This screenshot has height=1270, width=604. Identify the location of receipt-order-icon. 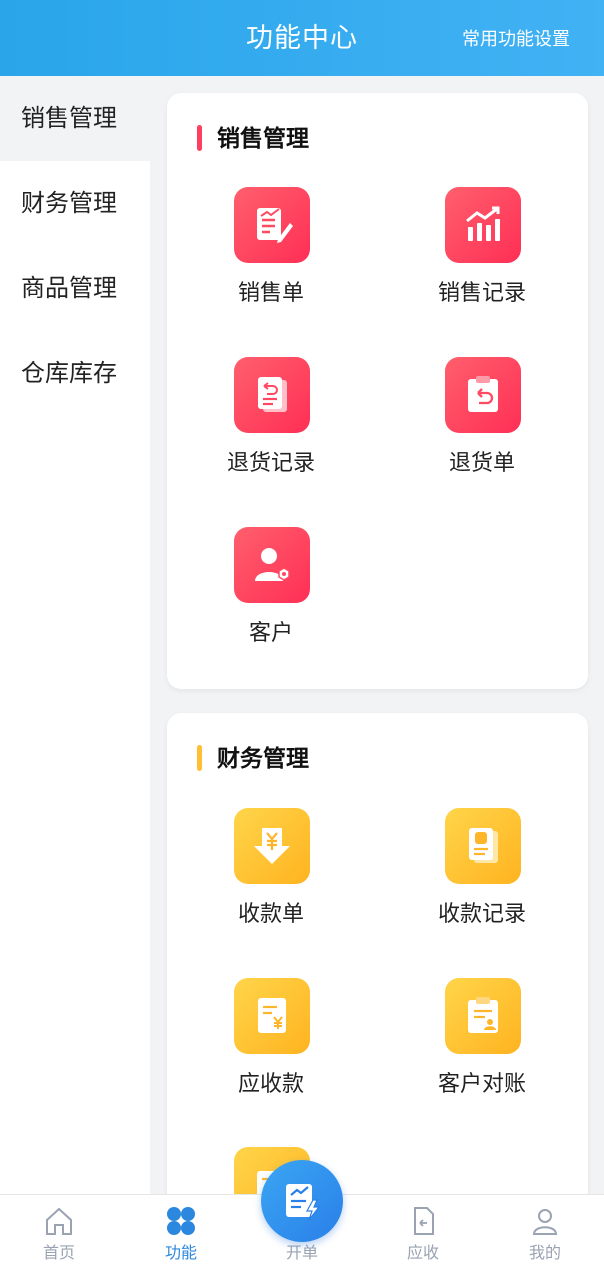
(272, 846).